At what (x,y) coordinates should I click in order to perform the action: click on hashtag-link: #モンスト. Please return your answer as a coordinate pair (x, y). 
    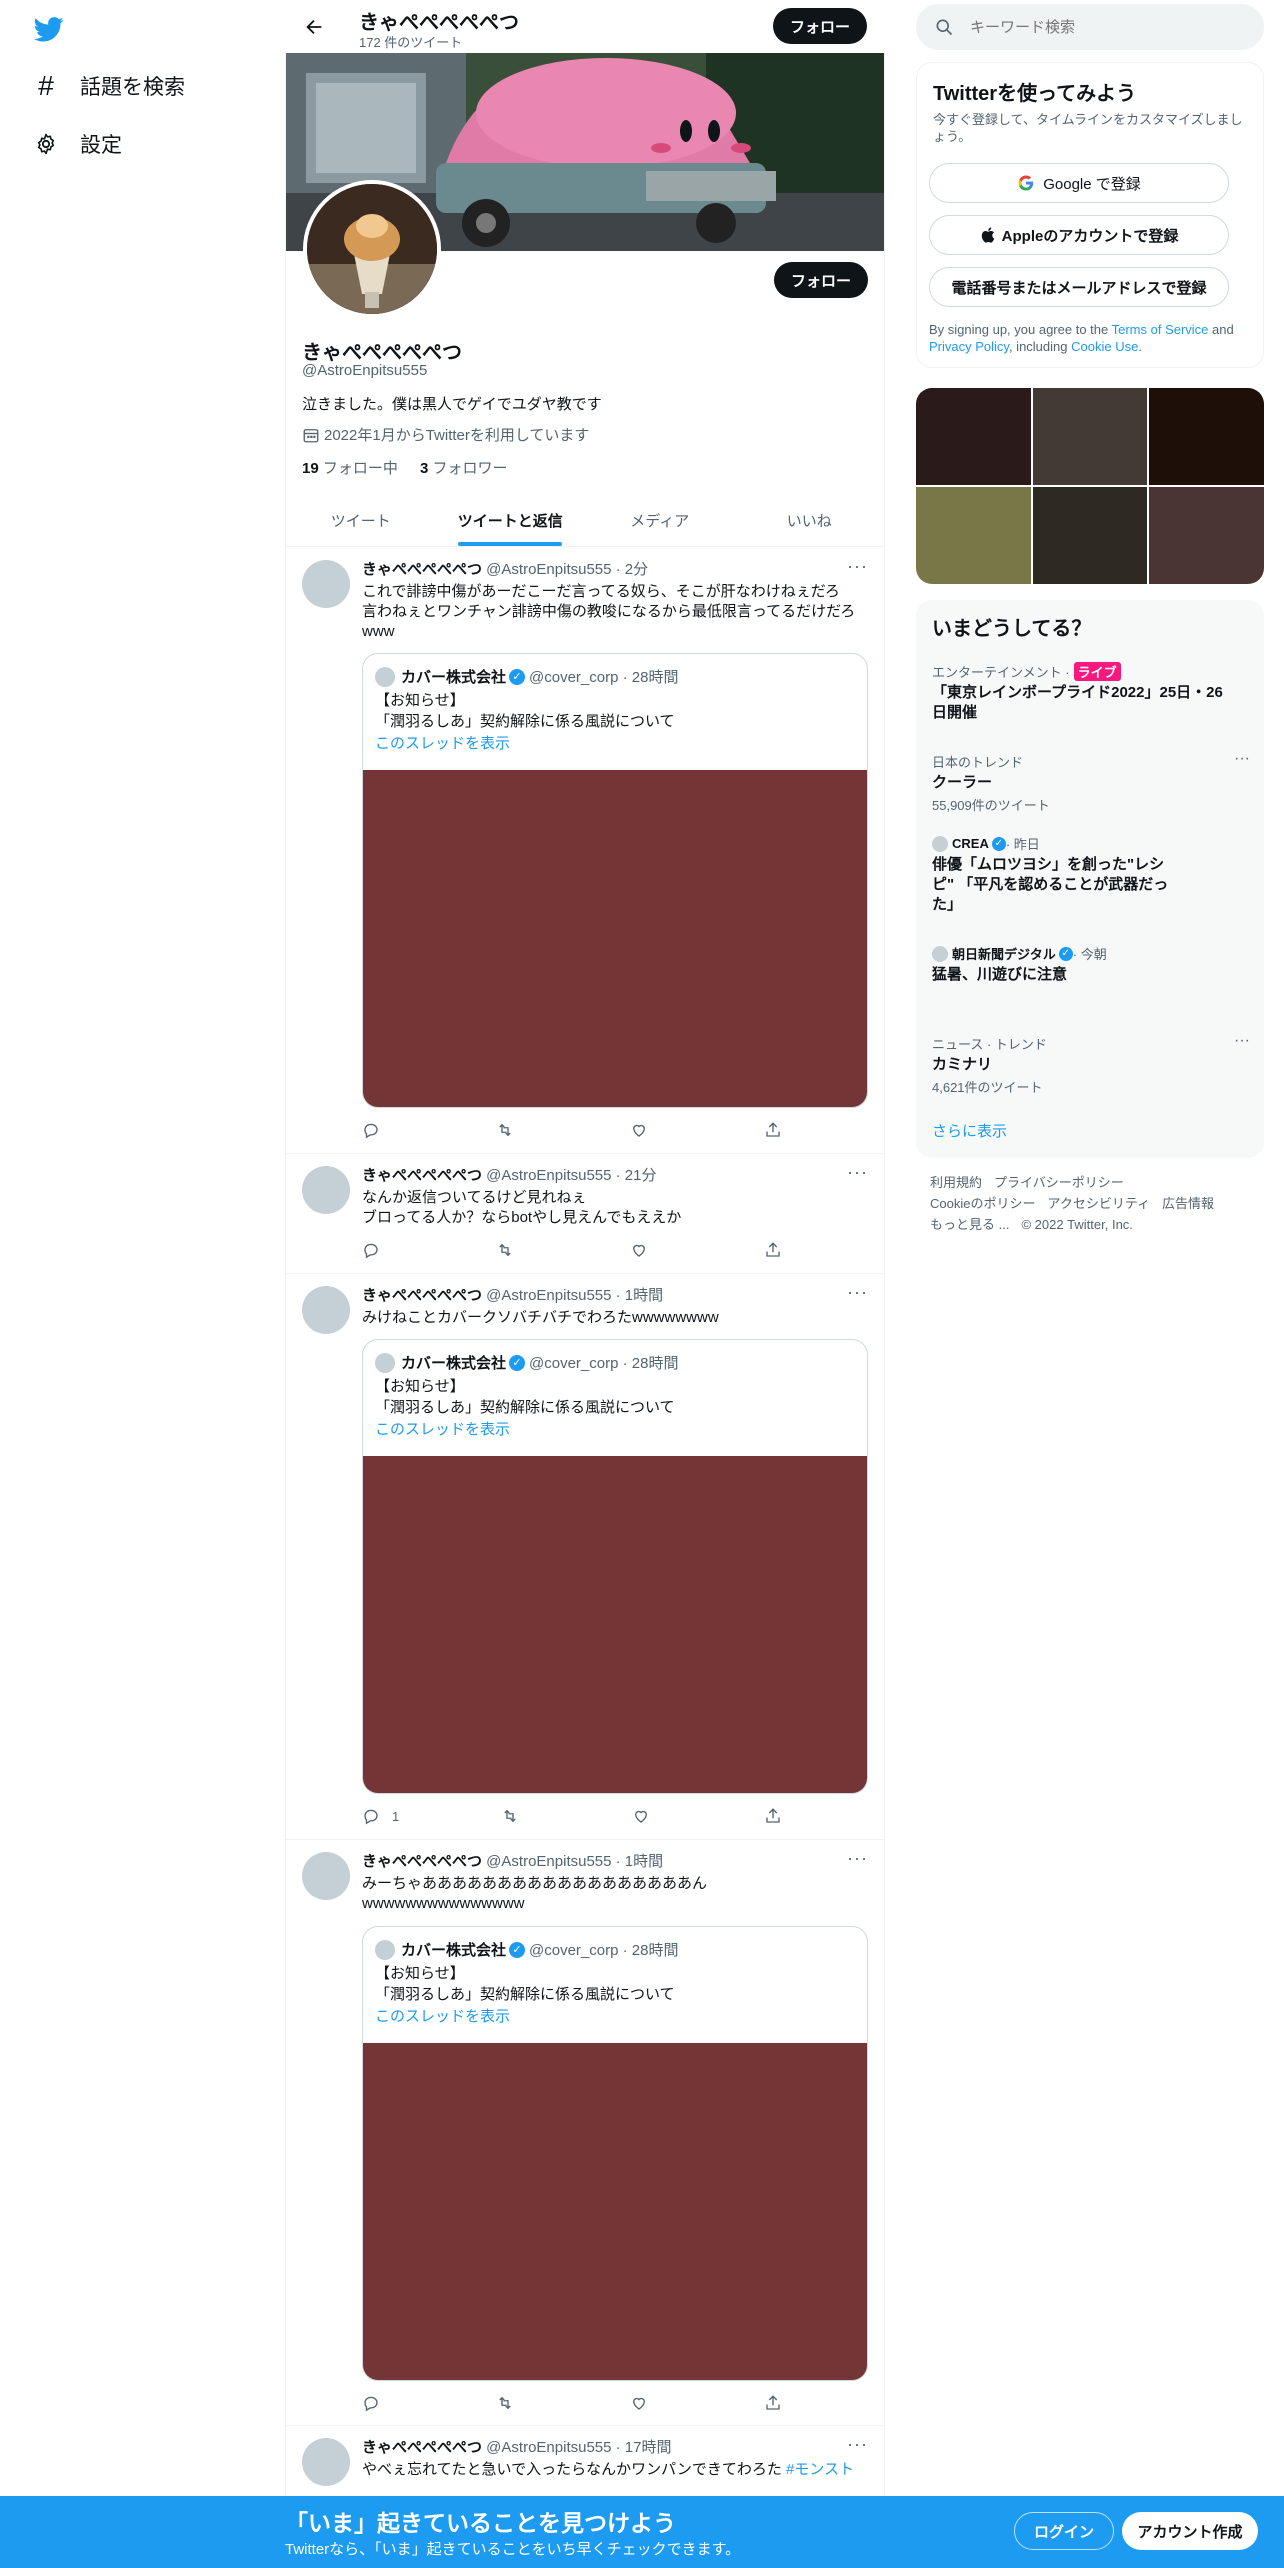
    Looking at the image, I should click on (820, 2469).